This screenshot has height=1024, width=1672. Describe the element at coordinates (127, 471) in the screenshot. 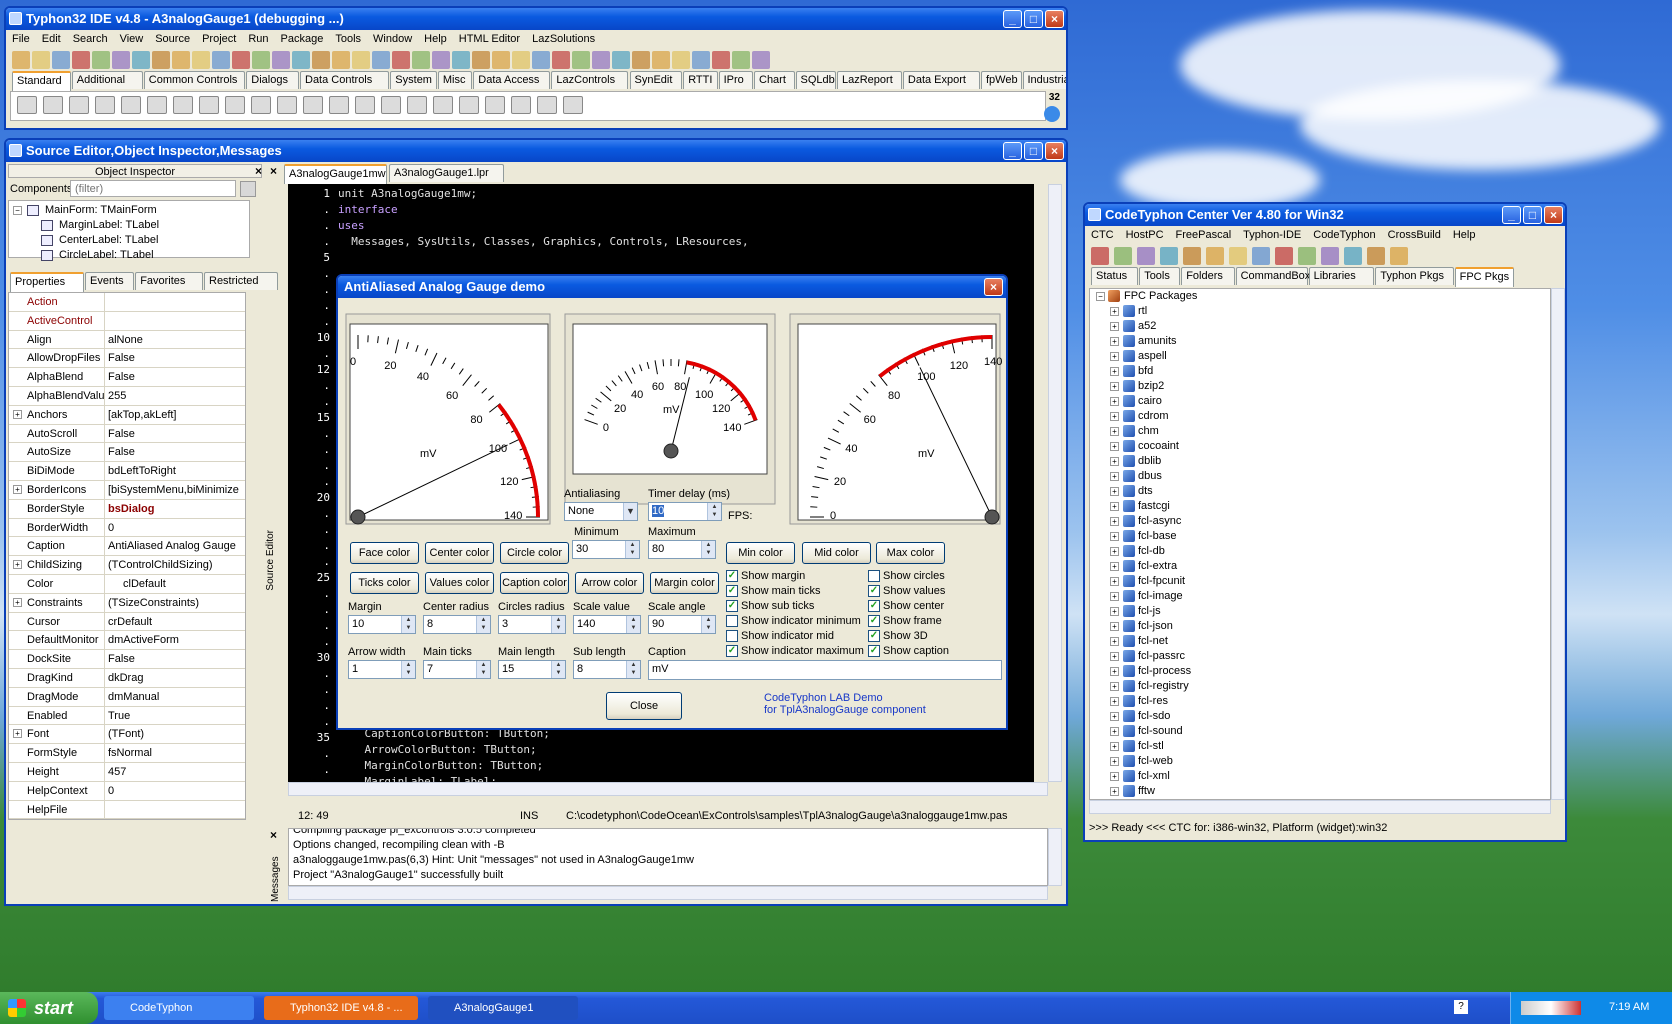

I see `property-row: BiDiMode bdLeftToRight` at that location.